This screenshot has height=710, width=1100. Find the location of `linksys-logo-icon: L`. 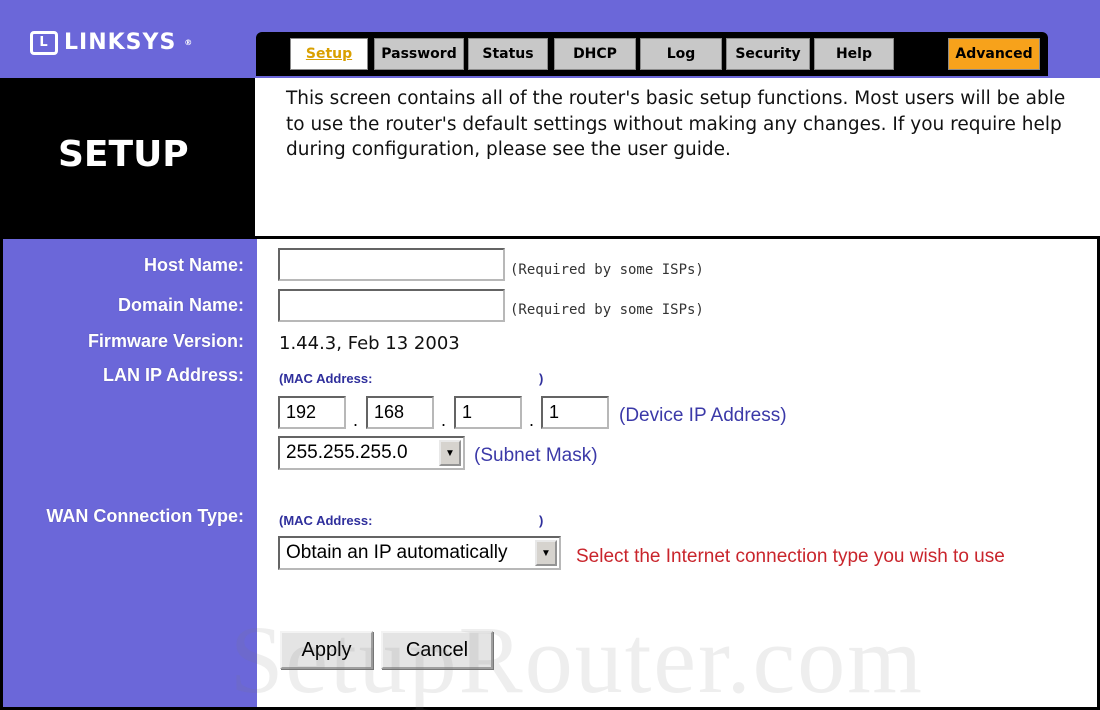

linksys-logo-icon: L is located at coordinates (44, 42).